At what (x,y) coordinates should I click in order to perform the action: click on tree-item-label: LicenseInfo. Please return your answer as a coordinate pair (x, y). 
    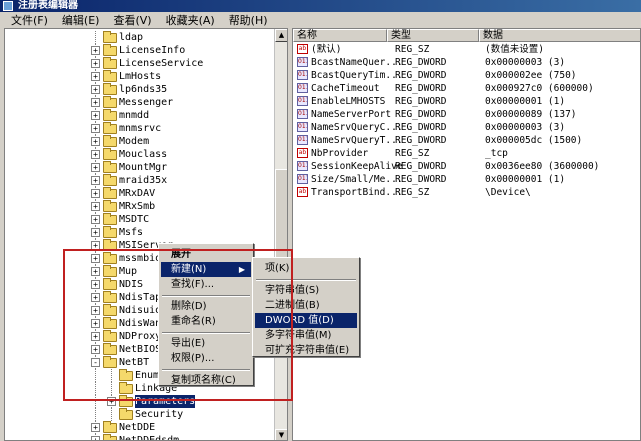
    Looking at the image, I should click on (152, 50).